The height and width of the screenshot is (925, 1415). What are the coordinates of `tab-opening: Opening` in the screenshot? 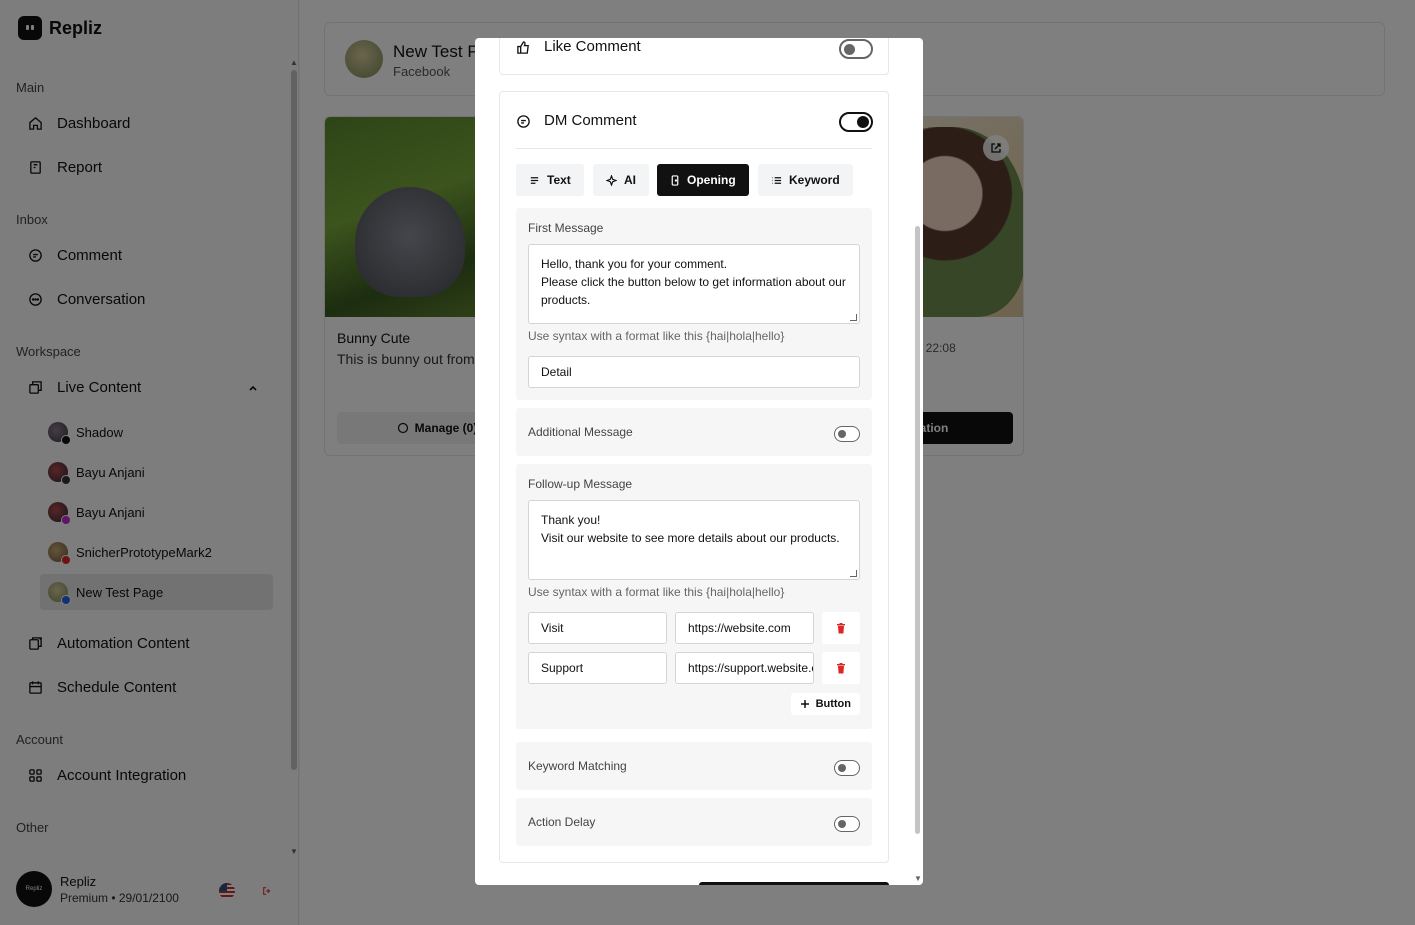 It's located at (703, 180).